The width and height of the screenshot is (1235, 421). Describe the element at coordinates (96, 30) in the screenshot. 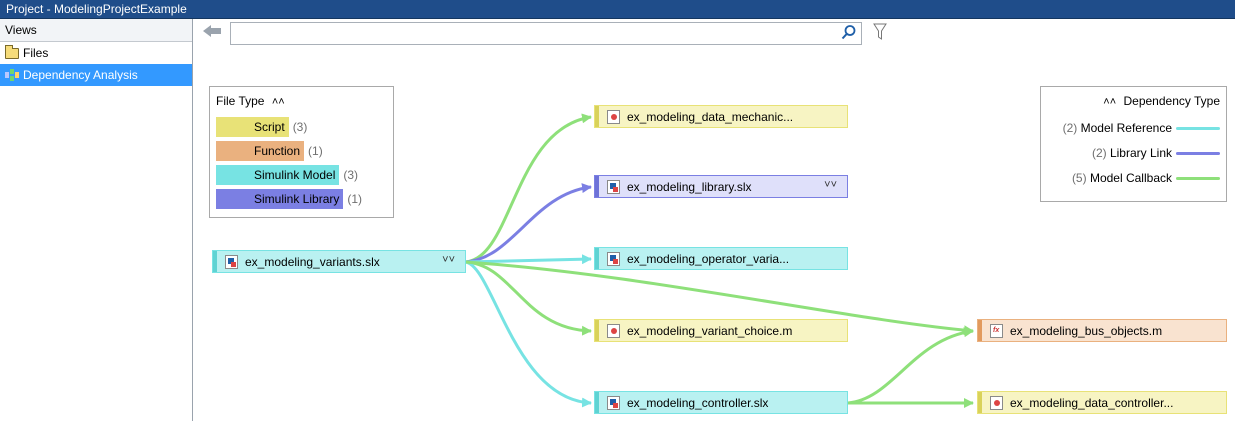

I see `views-header: Views` at that location.